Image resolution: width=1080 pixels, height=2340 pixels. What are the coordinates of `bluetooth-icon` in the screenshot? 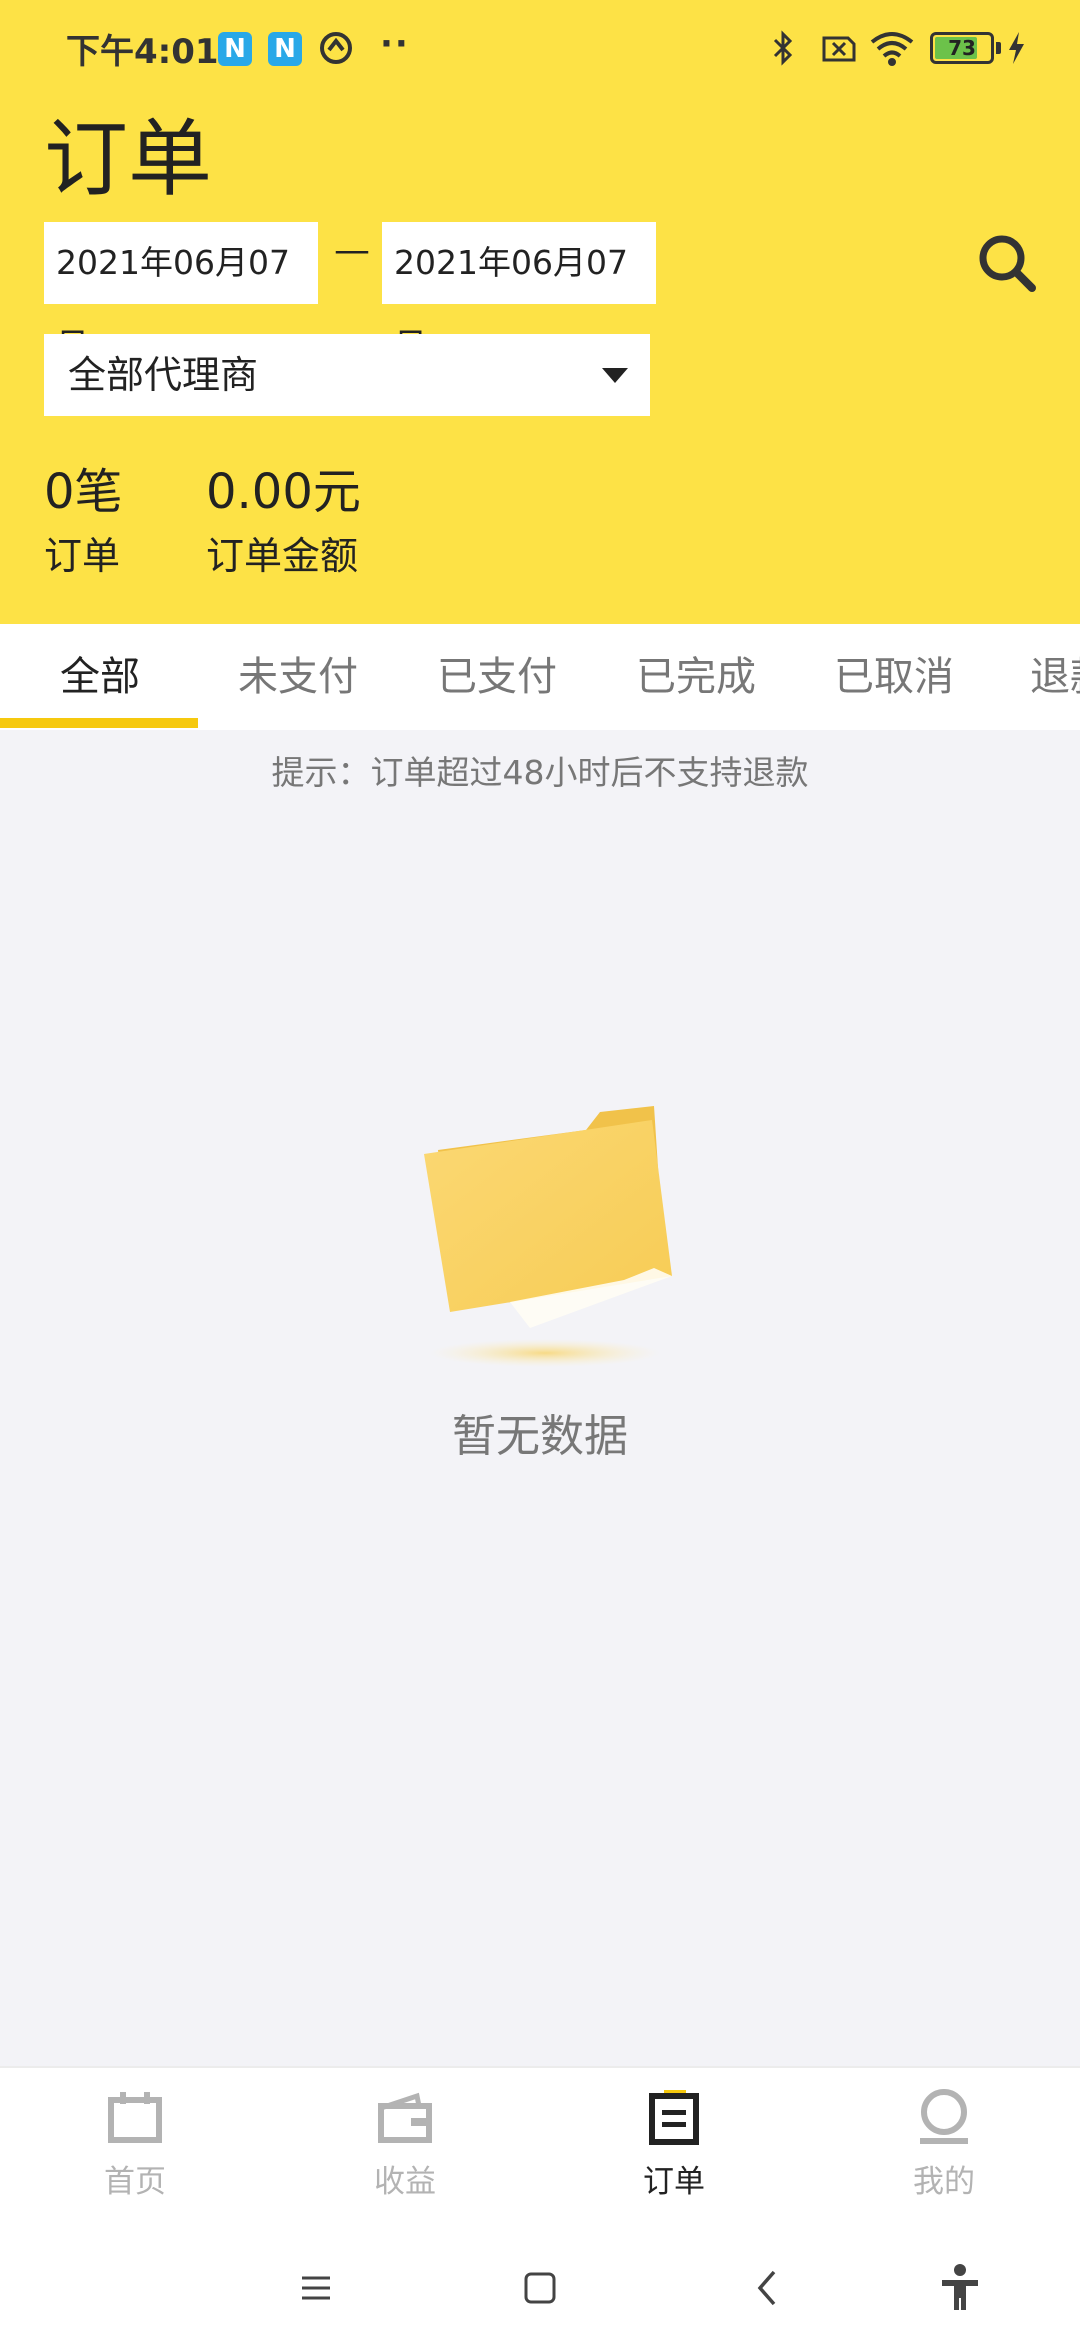 It's located at (783, 48).